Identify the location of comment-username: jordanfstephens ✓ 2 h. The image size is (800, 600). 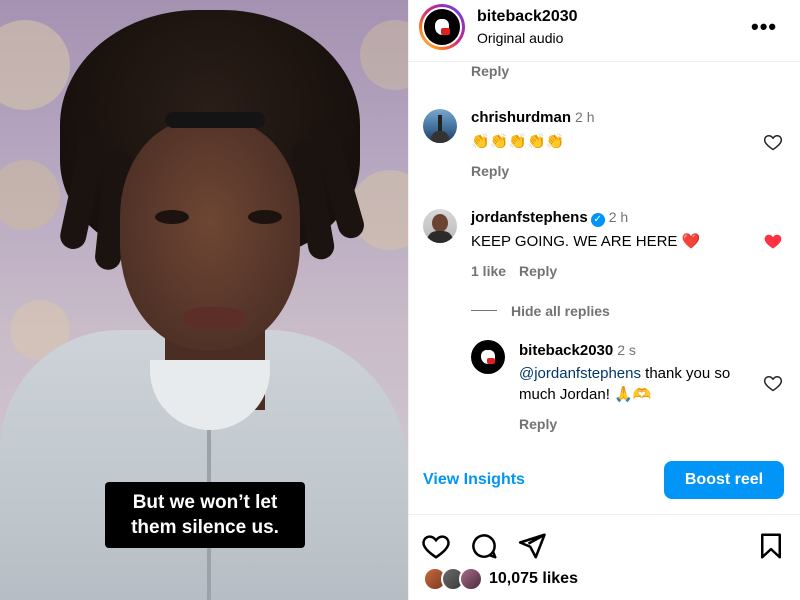
(549, 218).